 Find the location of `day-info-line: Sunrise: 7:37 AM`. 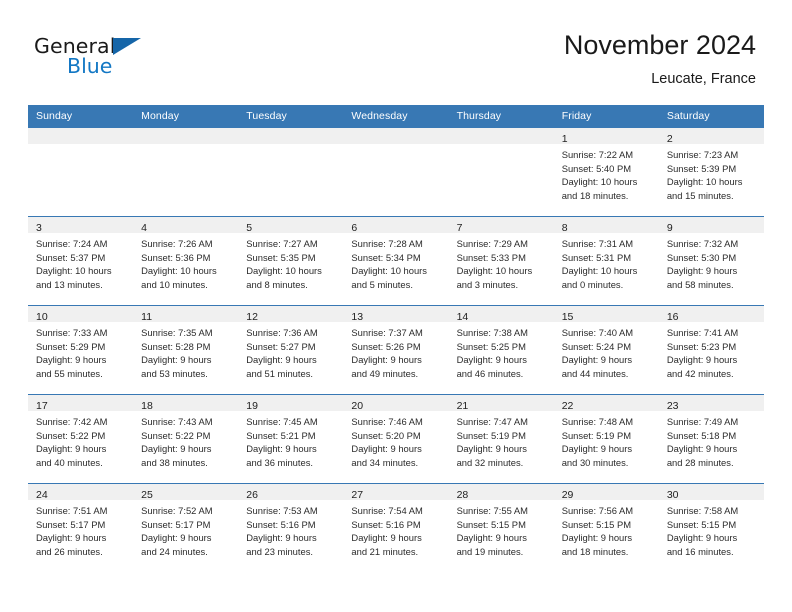

day-info-line: Sunrise: 7:37 AM is located at coordinates (387, 332).